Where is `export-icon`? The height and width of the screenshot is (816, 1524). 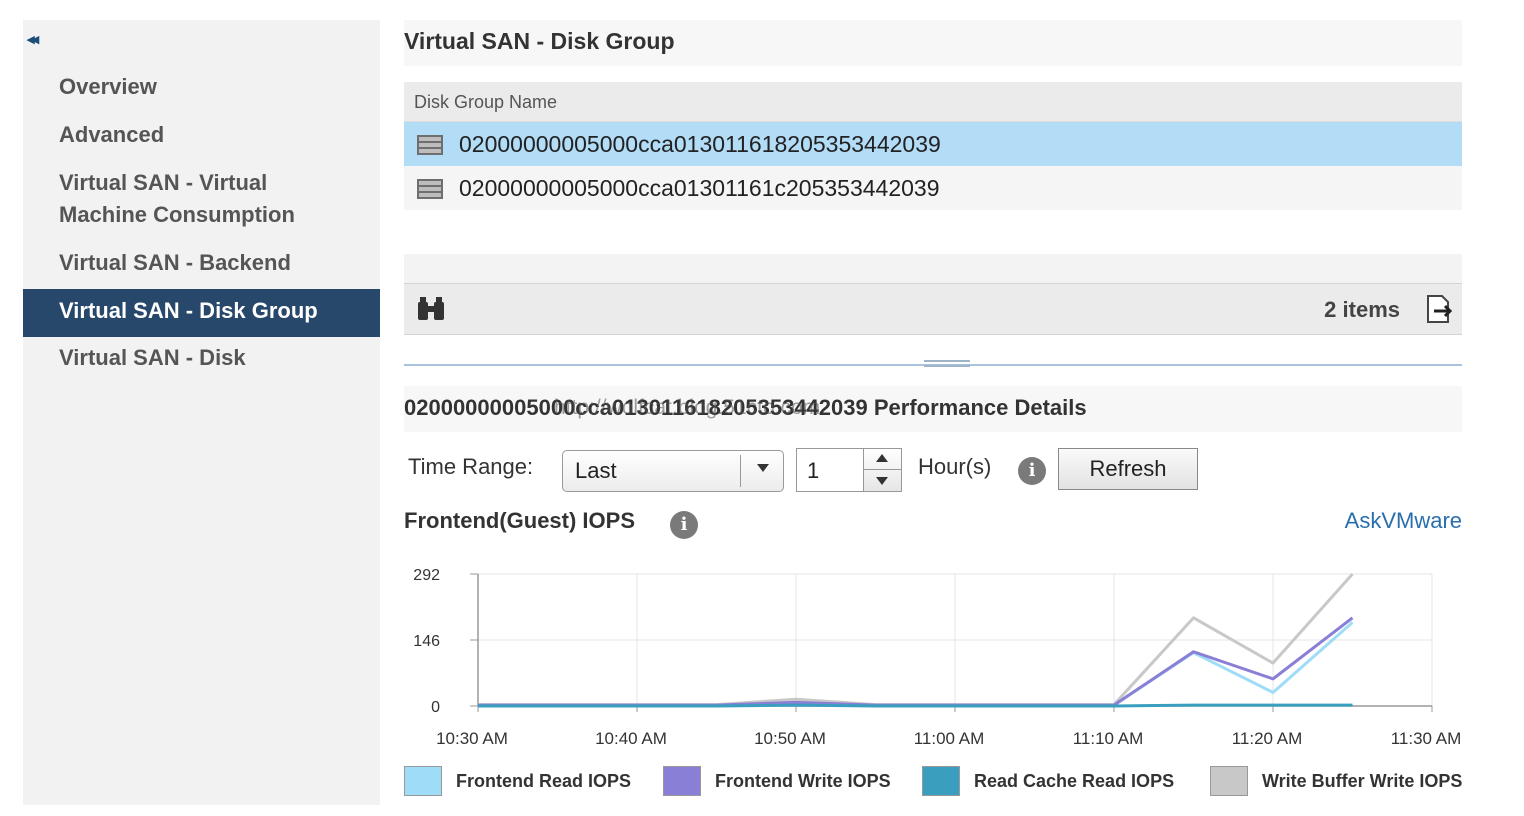
export-icon is located at coordinates (1439, 309).